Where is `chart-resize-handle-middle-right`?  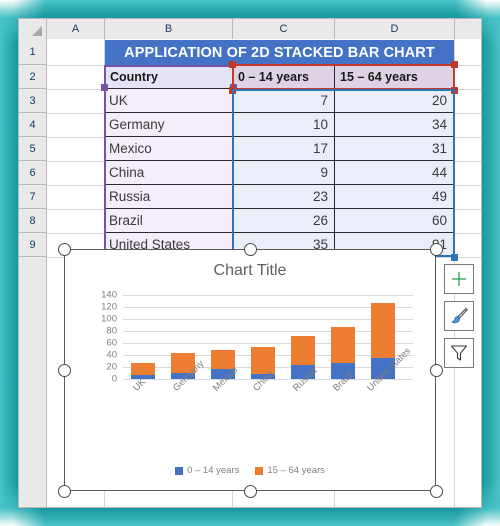 chart-resize-handle-middle-right is located at coordinates (436, 370).